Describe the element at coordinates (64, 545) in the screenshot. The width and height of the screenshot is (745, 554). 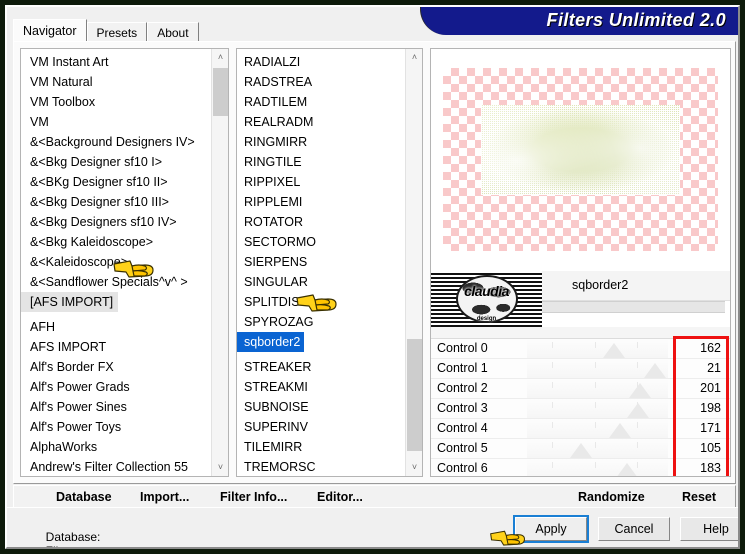
I see `status-filters-label: Filters:` at that location.